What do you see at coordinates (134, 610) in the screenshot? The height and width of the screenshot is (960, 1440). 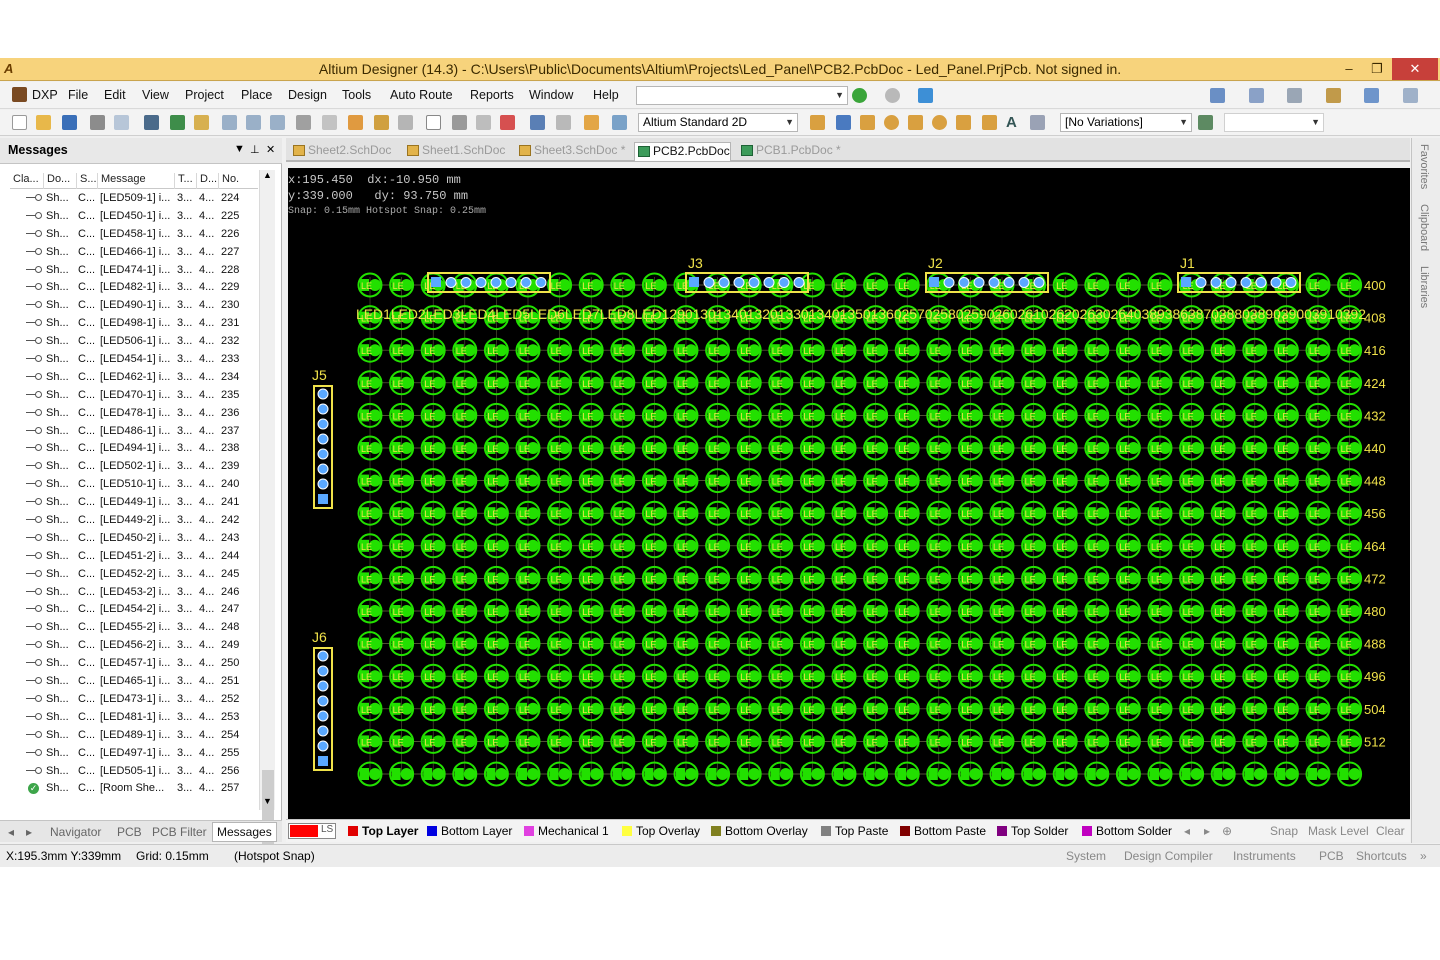 I see `message-row: Sh... C... [LED454-2] i... 3... 4... 247` at bounding box center [134, 610].